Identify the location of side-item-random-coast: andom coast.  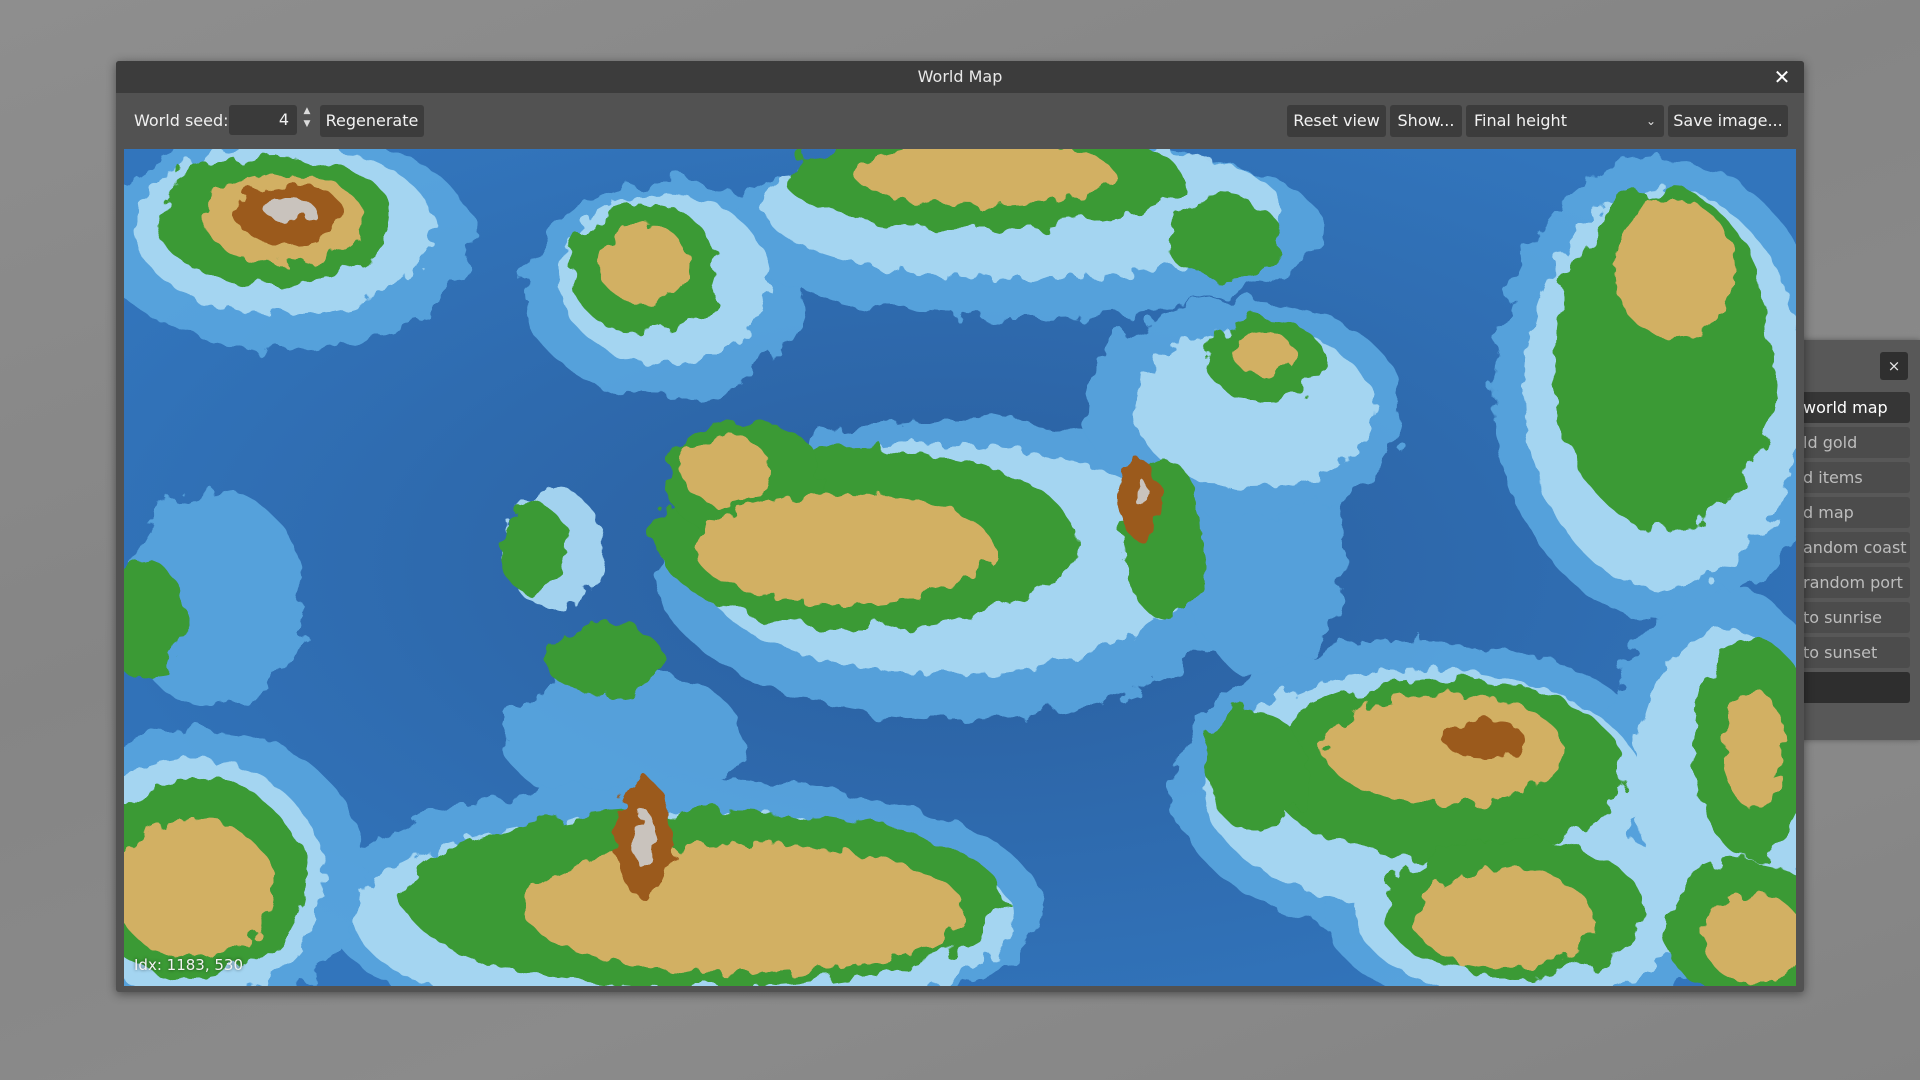
(1852, 547).